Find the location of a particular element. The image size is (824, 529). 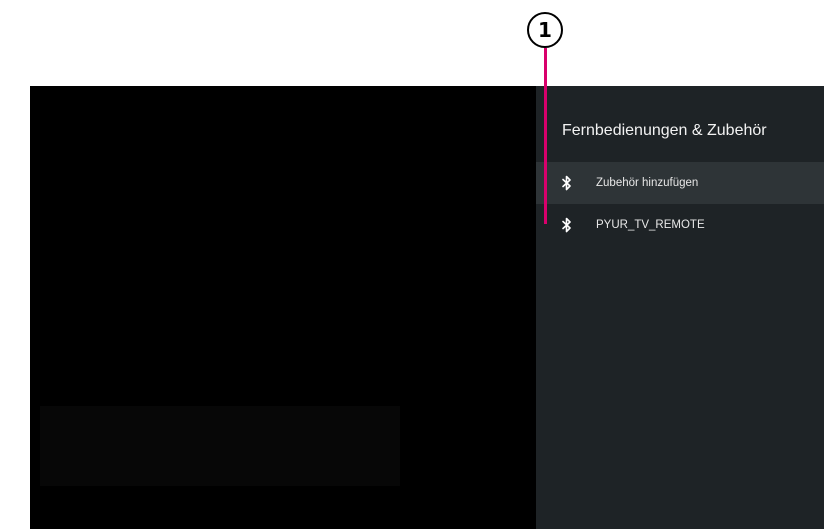

background-shape is located at coordinates (220, 446).